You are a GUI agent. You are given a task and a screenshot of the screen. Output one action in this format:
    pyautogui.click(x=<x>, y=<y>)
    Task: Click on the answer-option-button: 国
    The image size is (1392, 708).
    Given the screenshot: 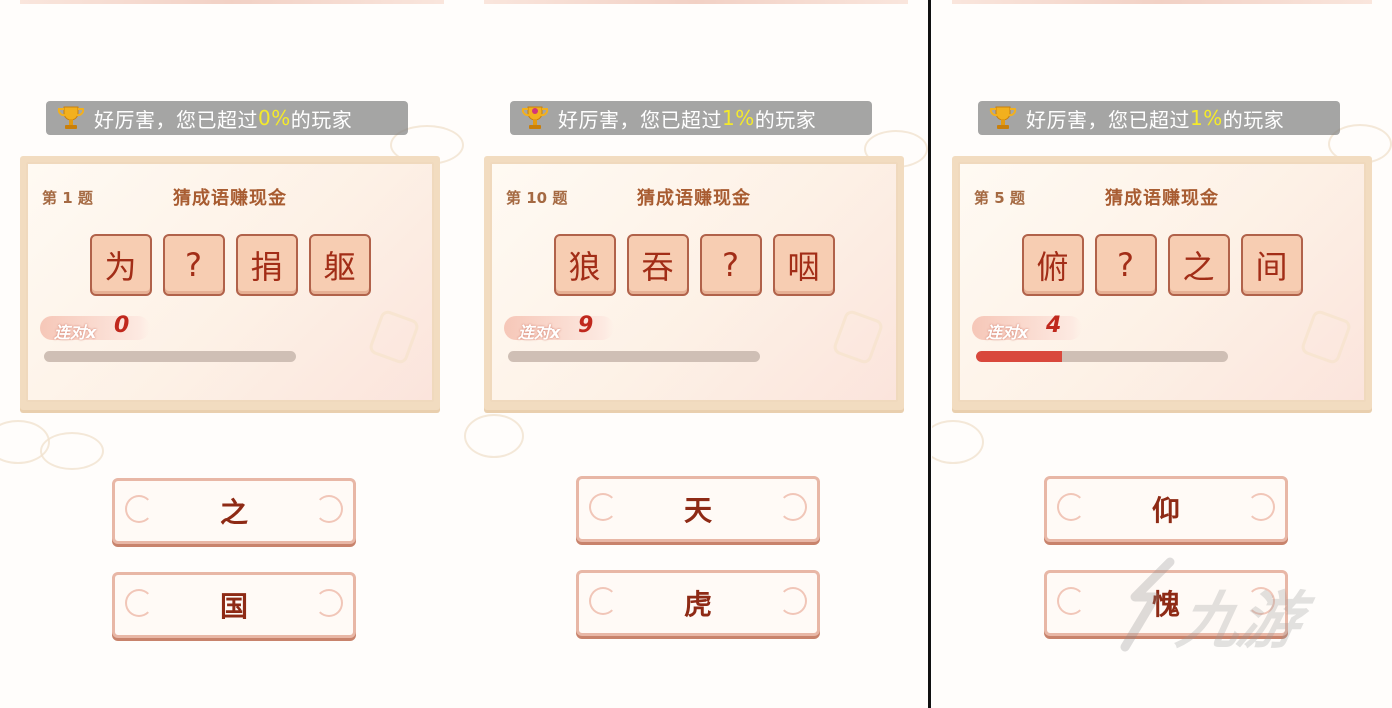 What is the action you would take?
    pyautogui.click(x=234, y=605)
    